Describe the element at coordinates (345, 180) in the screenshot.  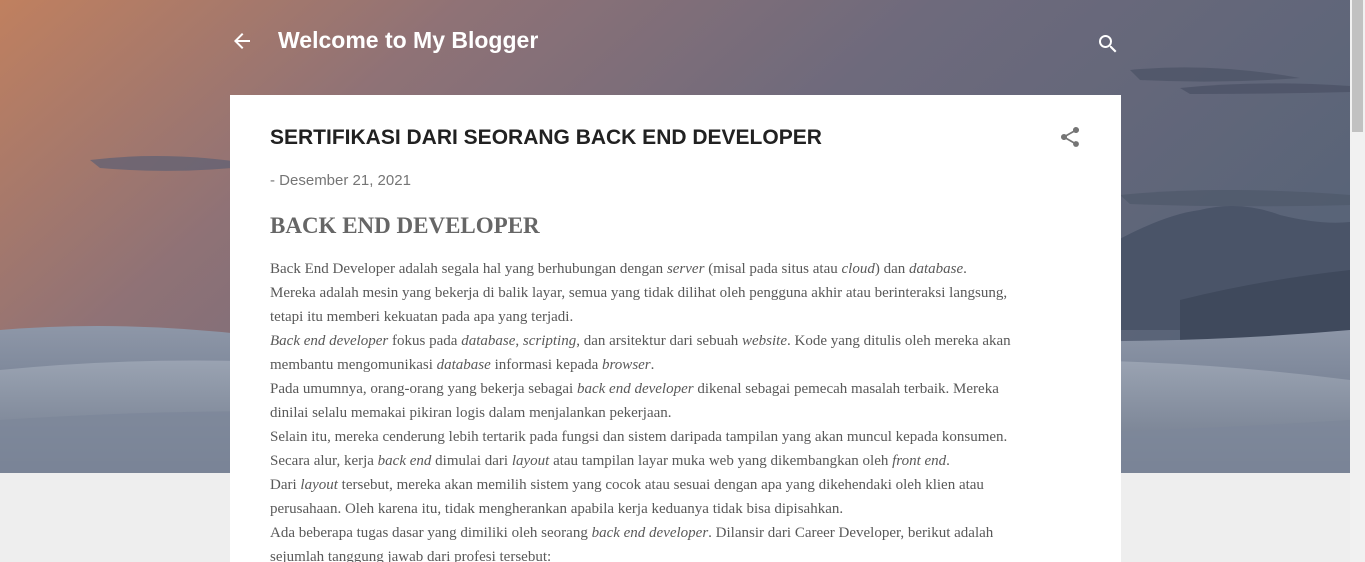
I see `post-date-link: Desember 21, 2021` at that location.